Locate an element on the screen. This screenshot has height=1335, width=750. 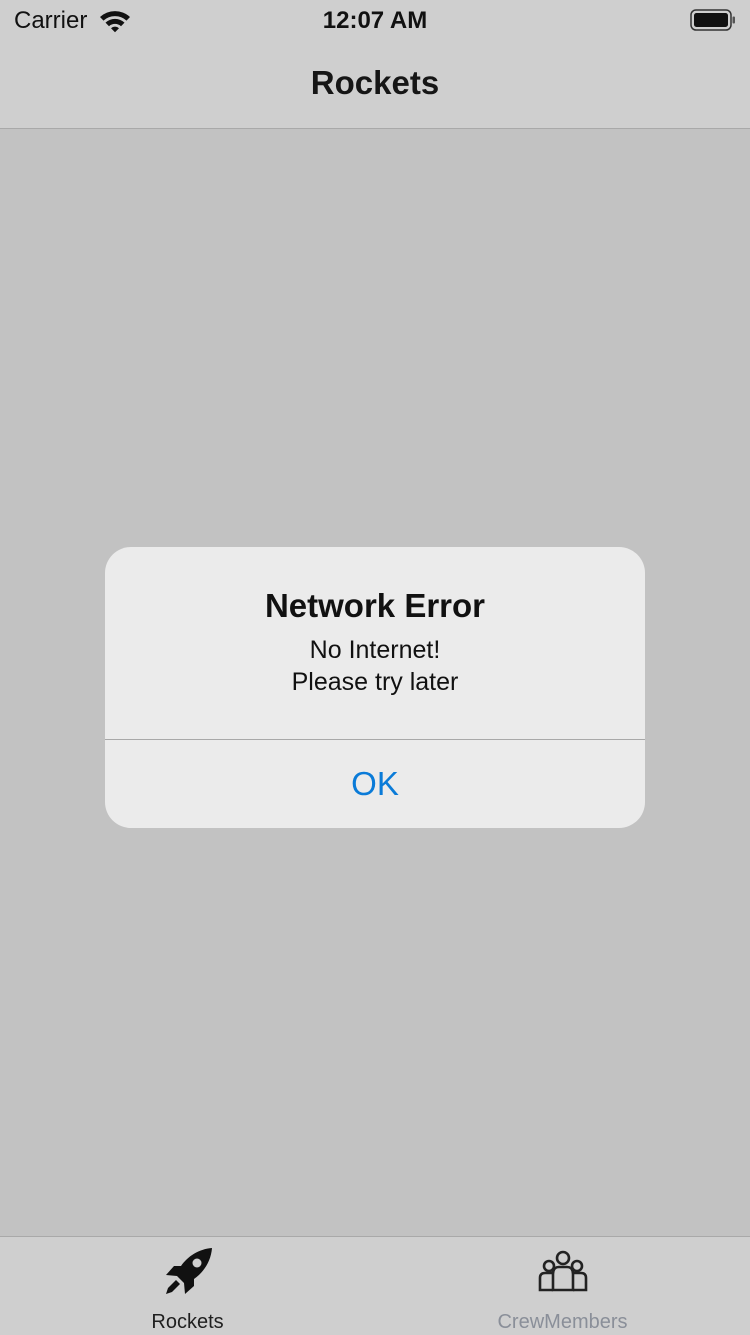
tab-rockets: Rockets is located at coordinates (187, 1286).